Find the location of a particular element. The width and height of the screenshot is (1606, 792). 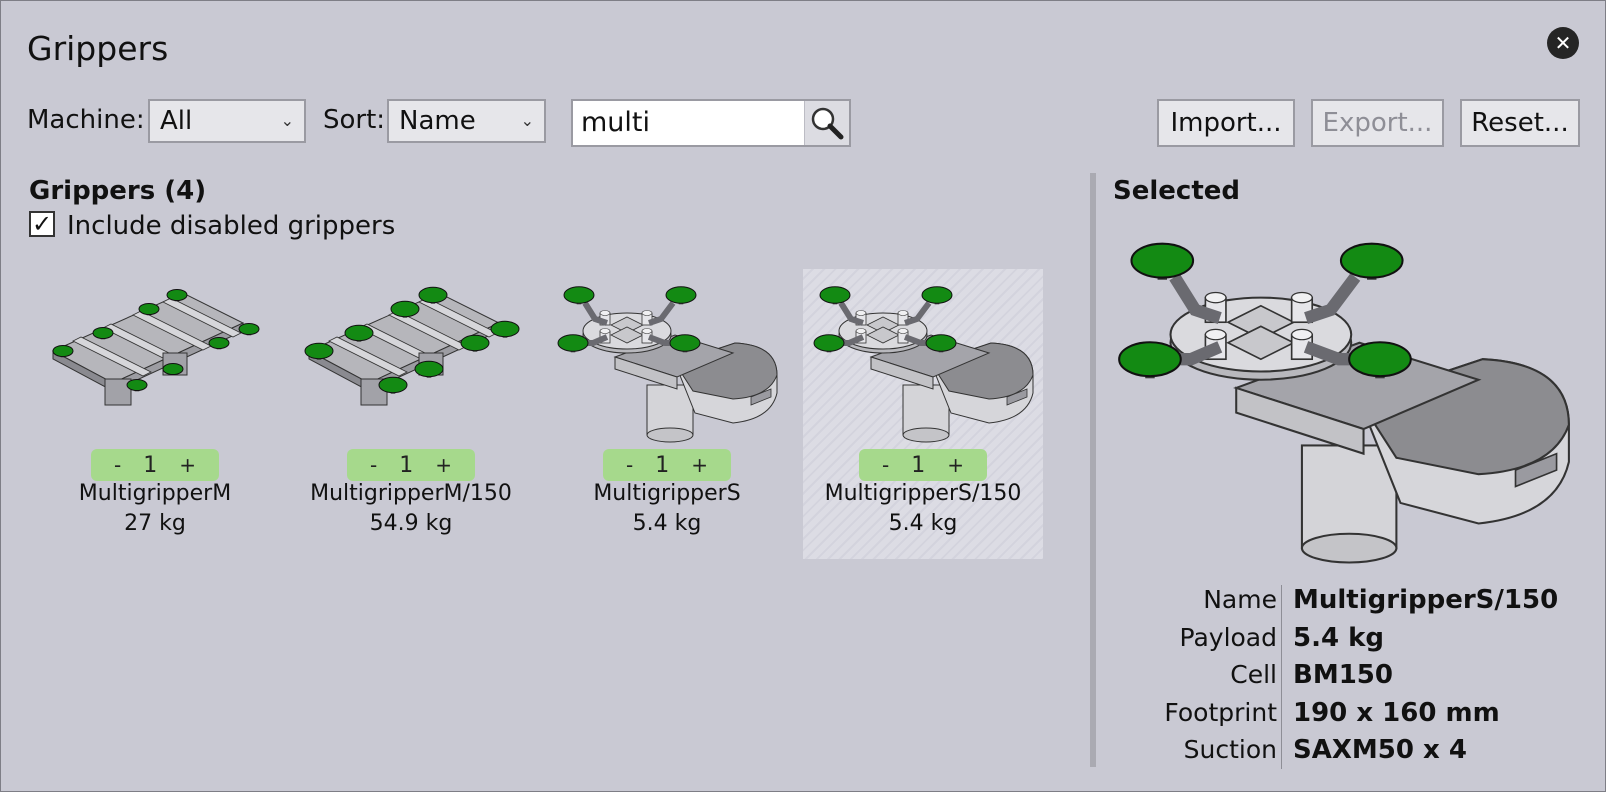

gripper-name: MultigripperS is located at coordinates (667, 493).